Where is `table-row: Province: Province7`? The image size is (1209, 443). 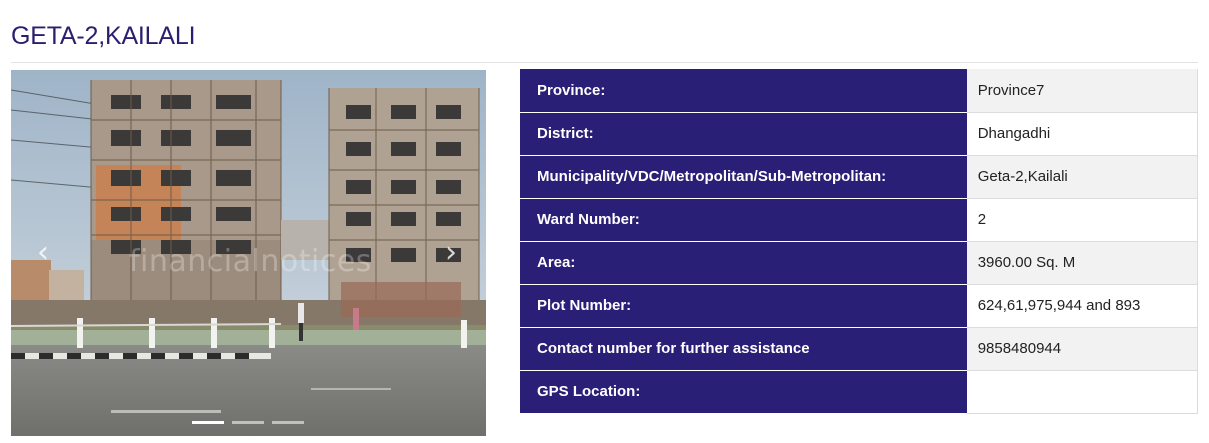 table-row: Province: Province7 is located at coordinates (859, 91).